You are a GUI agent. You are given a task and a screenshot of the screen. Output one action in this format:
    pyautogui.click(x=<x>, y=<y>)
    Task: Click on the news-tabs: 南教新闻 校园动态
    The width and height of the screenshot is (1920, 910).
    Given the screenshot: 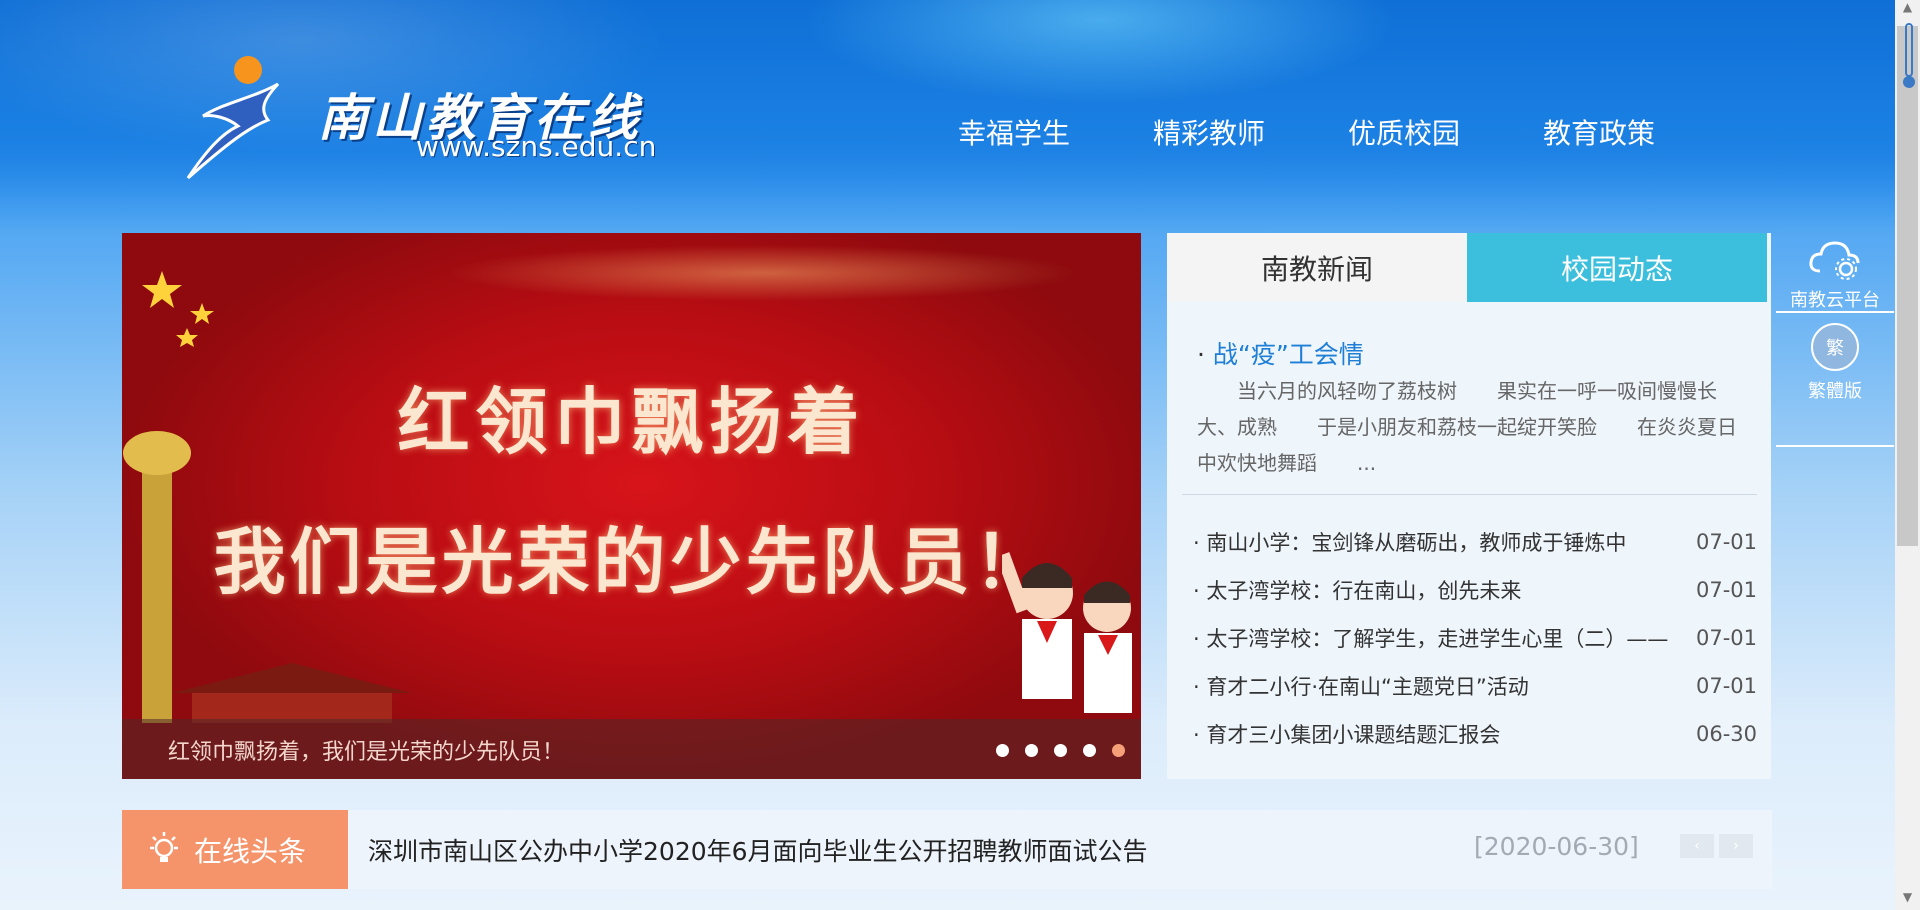 What is the action you would take?
    pyautogui.click(x=1469, y=267)
    